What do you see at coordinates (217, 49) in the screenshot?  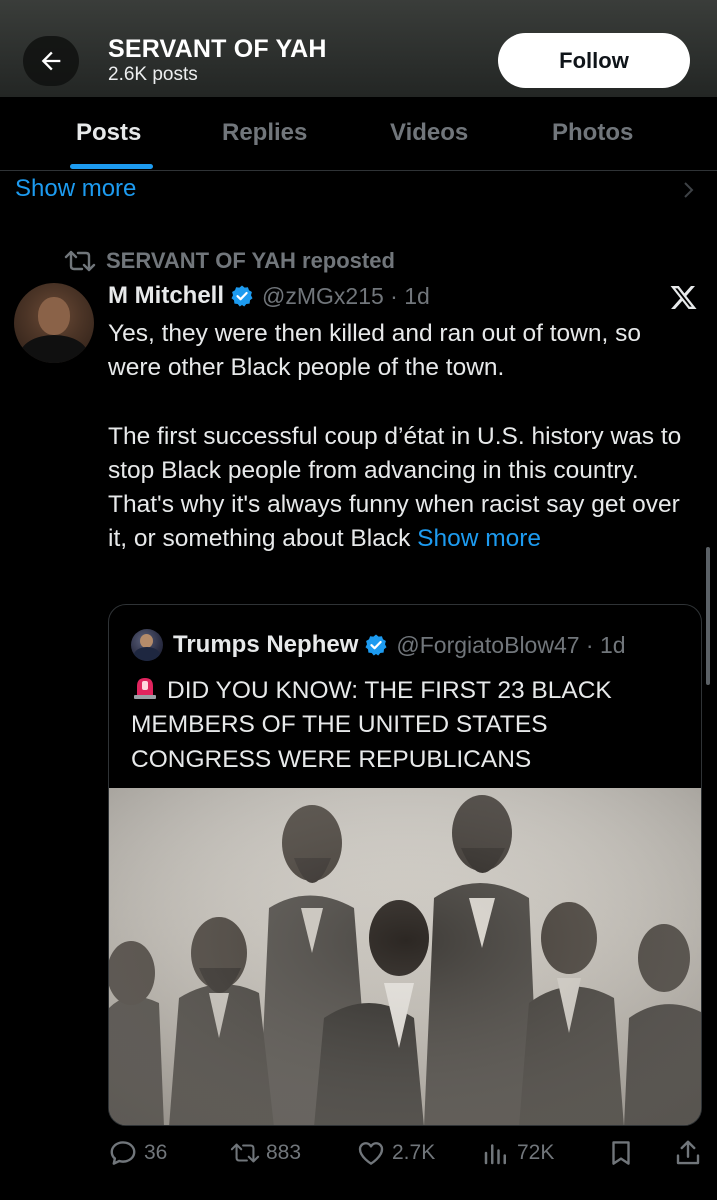 I see `profile-name: SERVANT OF YAH` at bounding box center [217, 49].